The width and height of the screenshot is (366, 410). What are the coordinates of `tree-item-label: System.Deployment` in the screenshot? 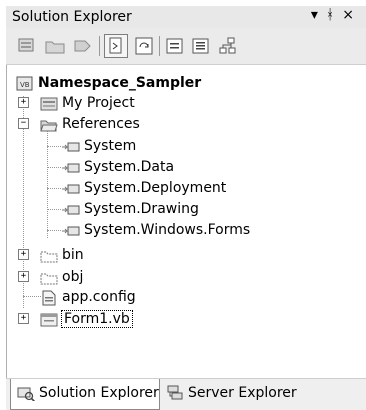 It's located at (155, 188).